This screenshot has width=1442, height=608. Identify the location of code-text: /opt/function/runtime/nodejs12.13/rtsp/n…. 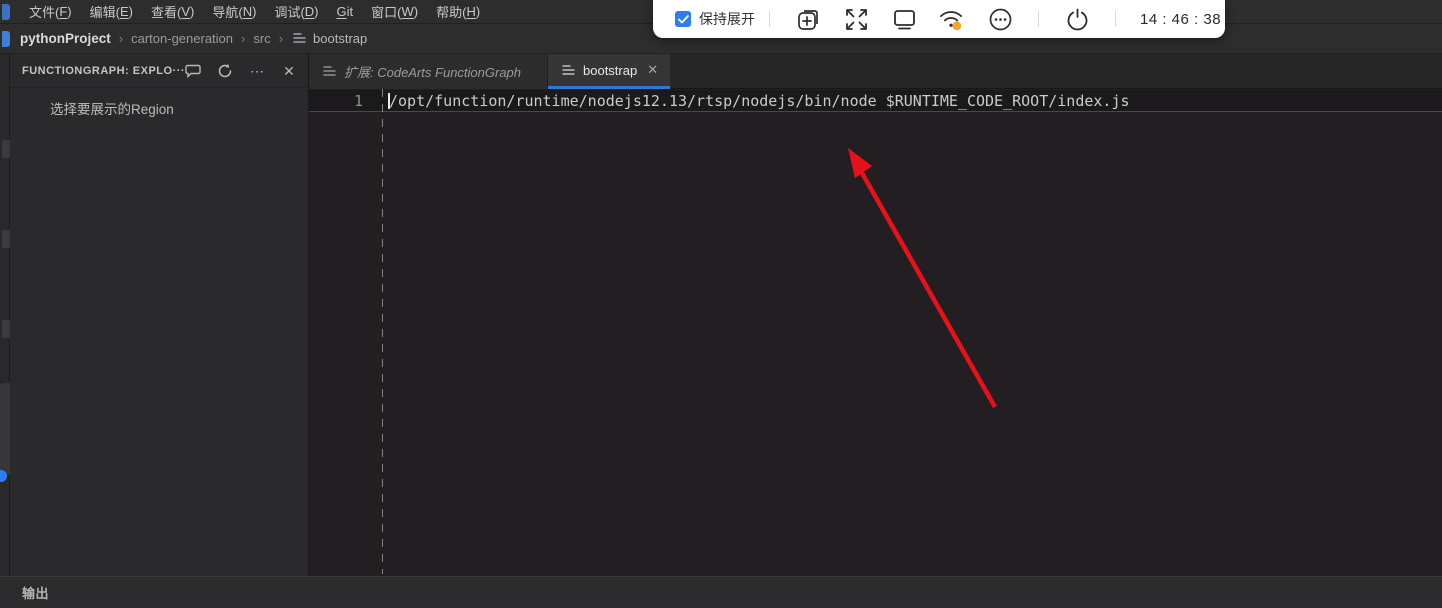
(750, 101).